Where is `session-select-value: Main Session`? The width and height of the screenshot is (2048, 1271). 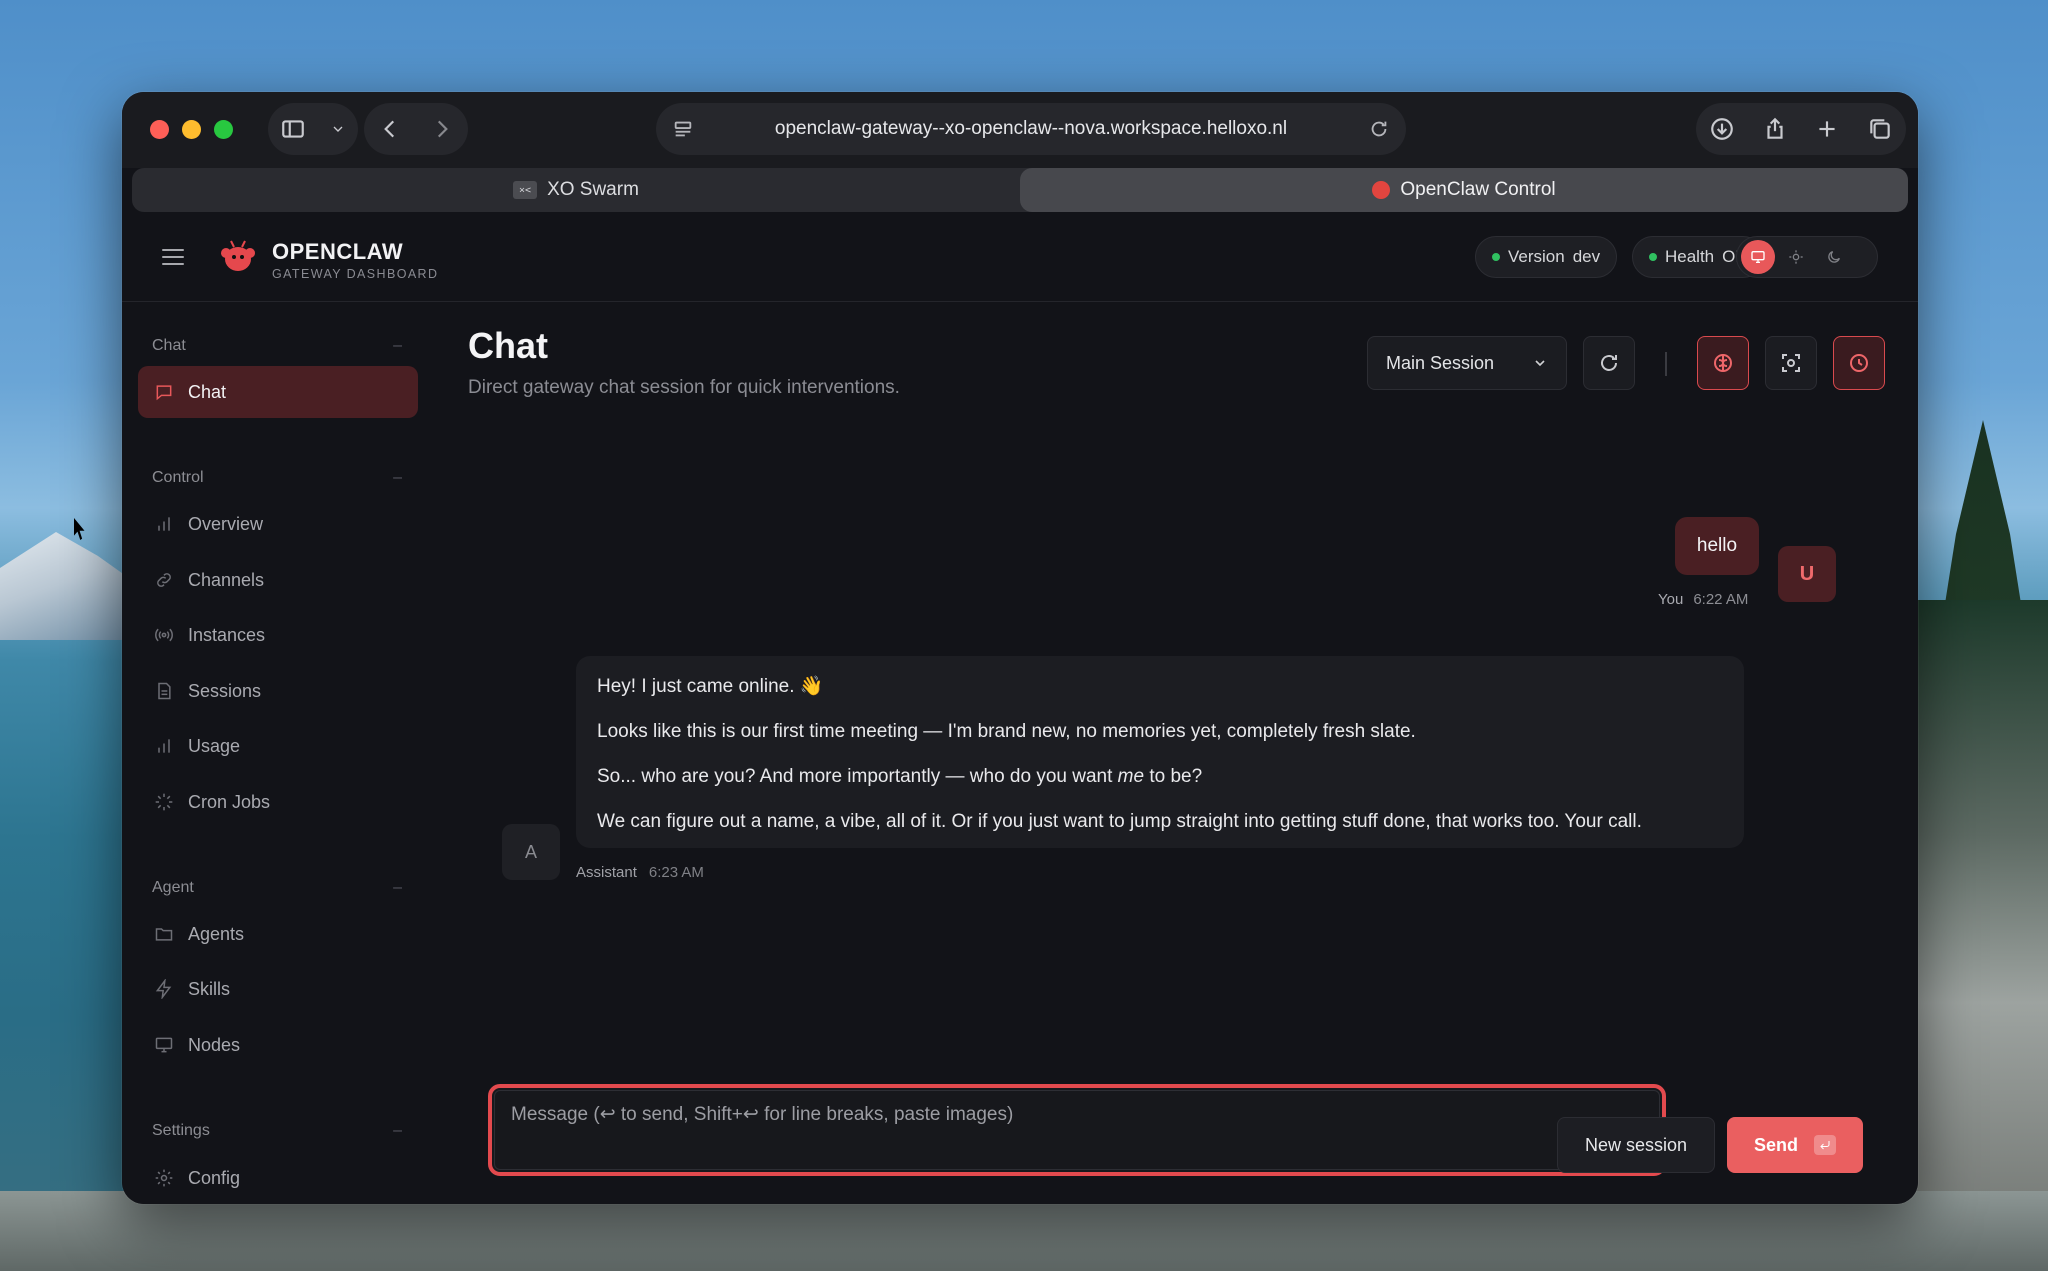
session-select-value: Main Session is located at coordinates (1440, 362).